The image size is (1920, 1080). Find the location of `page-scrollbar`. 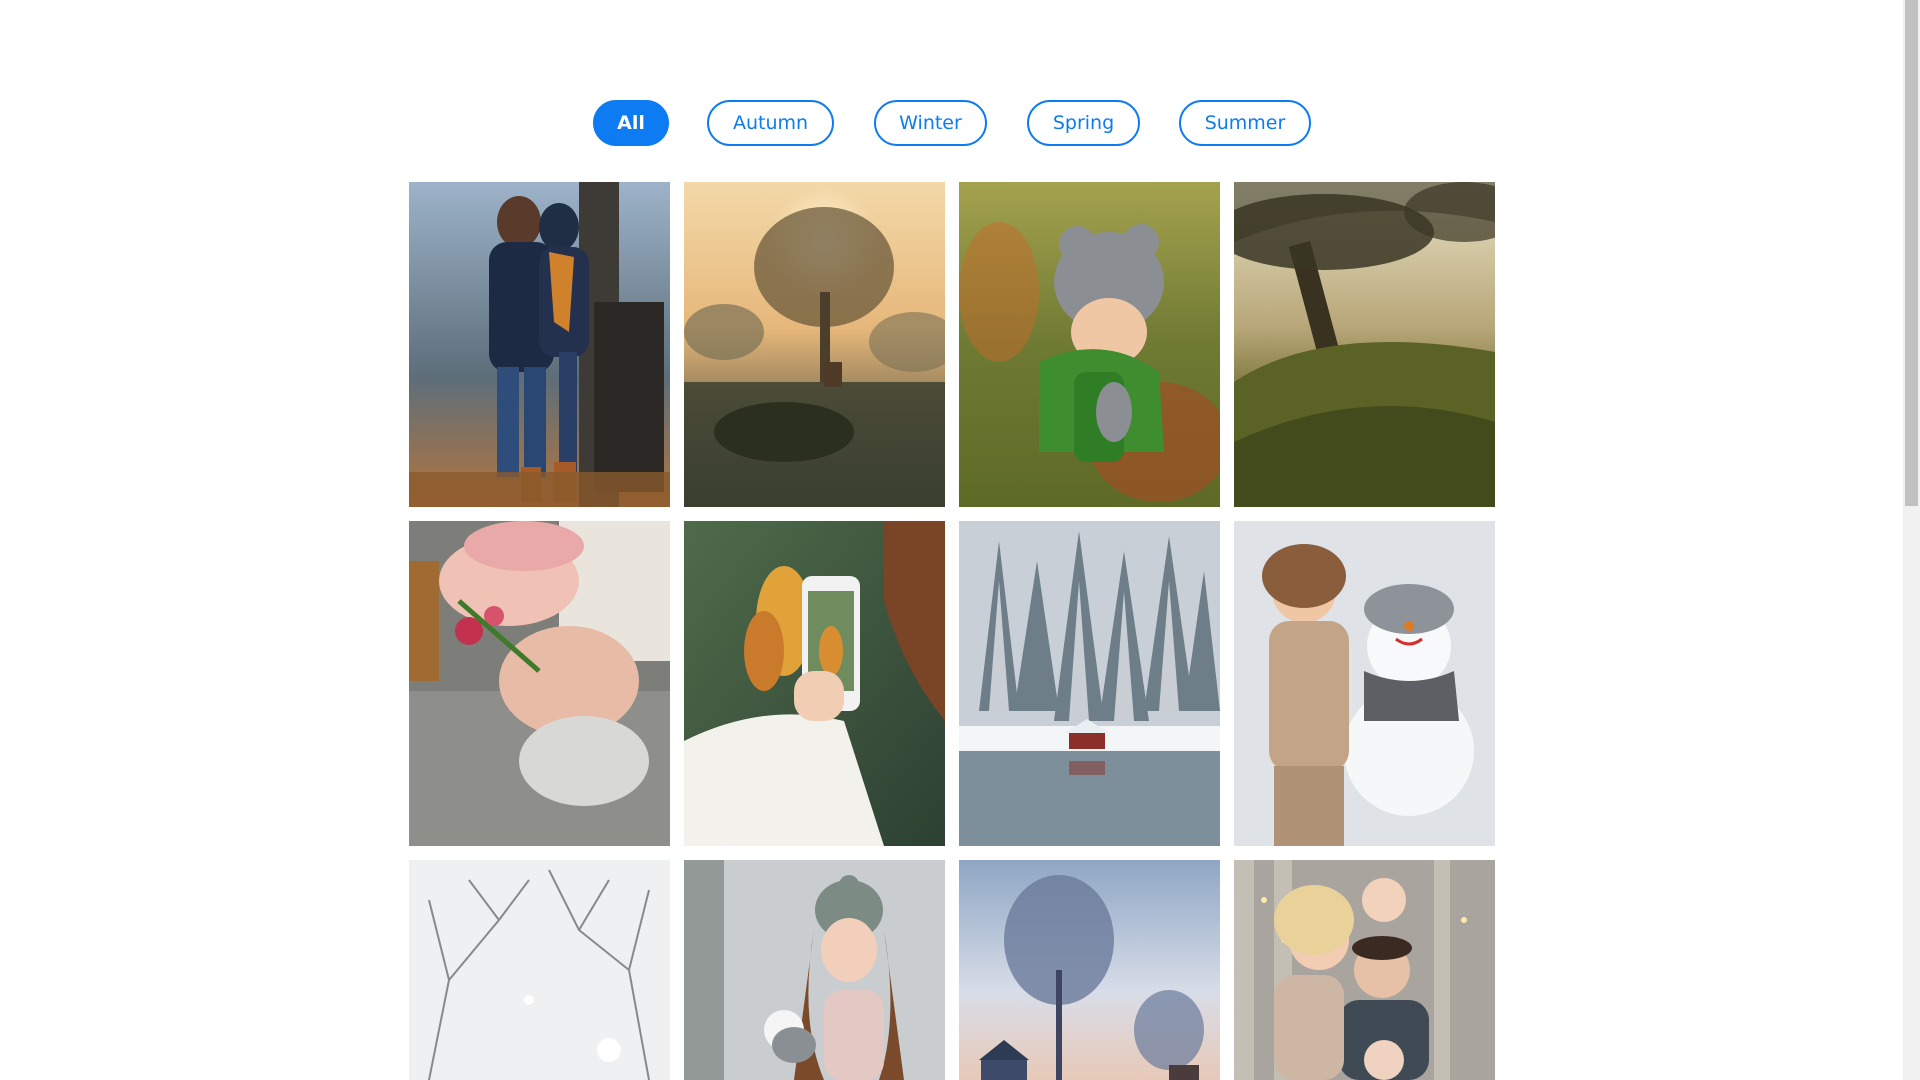

page-scrollbar is located at coordinates (1911, 540).